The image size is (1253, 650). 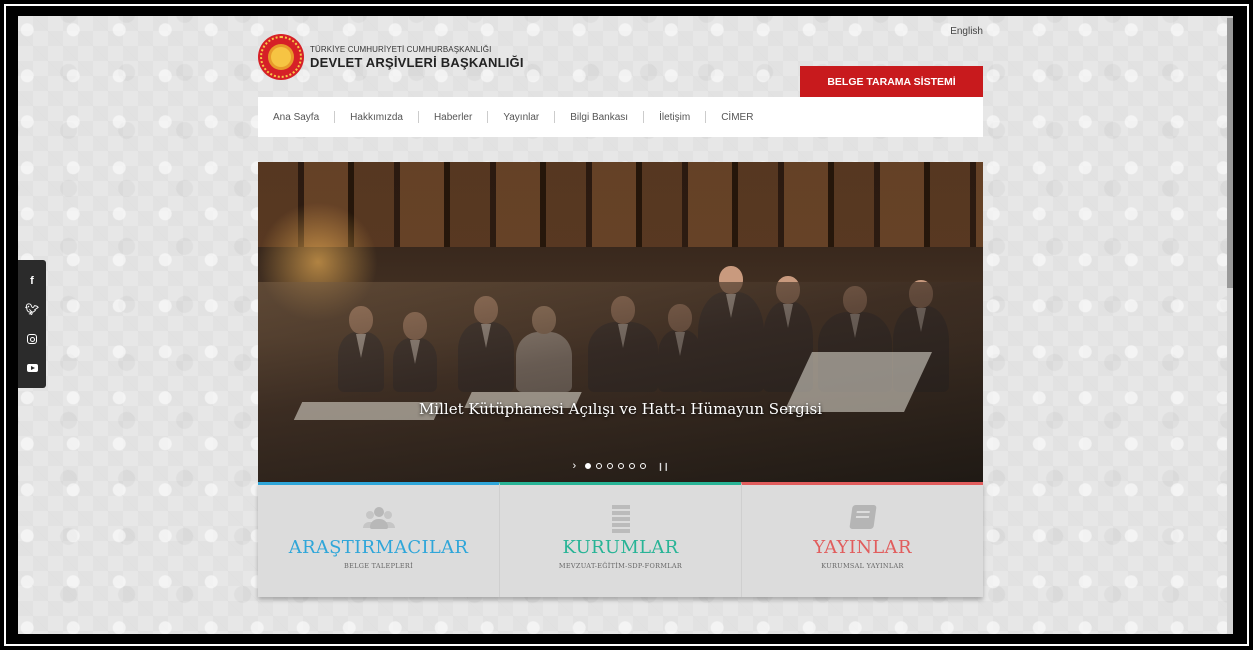 What do you see at coordinates (417, 62) in the screenshot?
I see `logo-line-2: DEVLET ARŞİVLERİ BAŞKANLIĞI` at bounding box center [417, 62].